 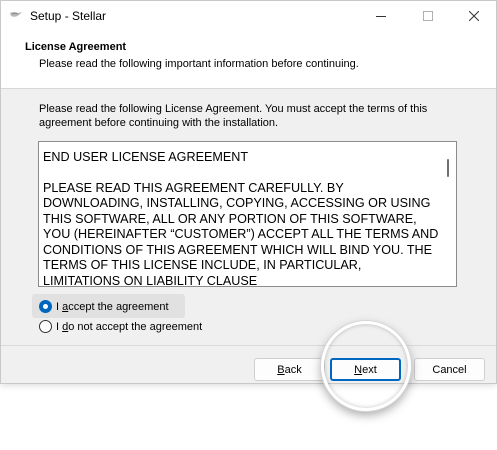 I want to click on accept-agreement-option: I accept the agreement, so click(x=104, y=306).